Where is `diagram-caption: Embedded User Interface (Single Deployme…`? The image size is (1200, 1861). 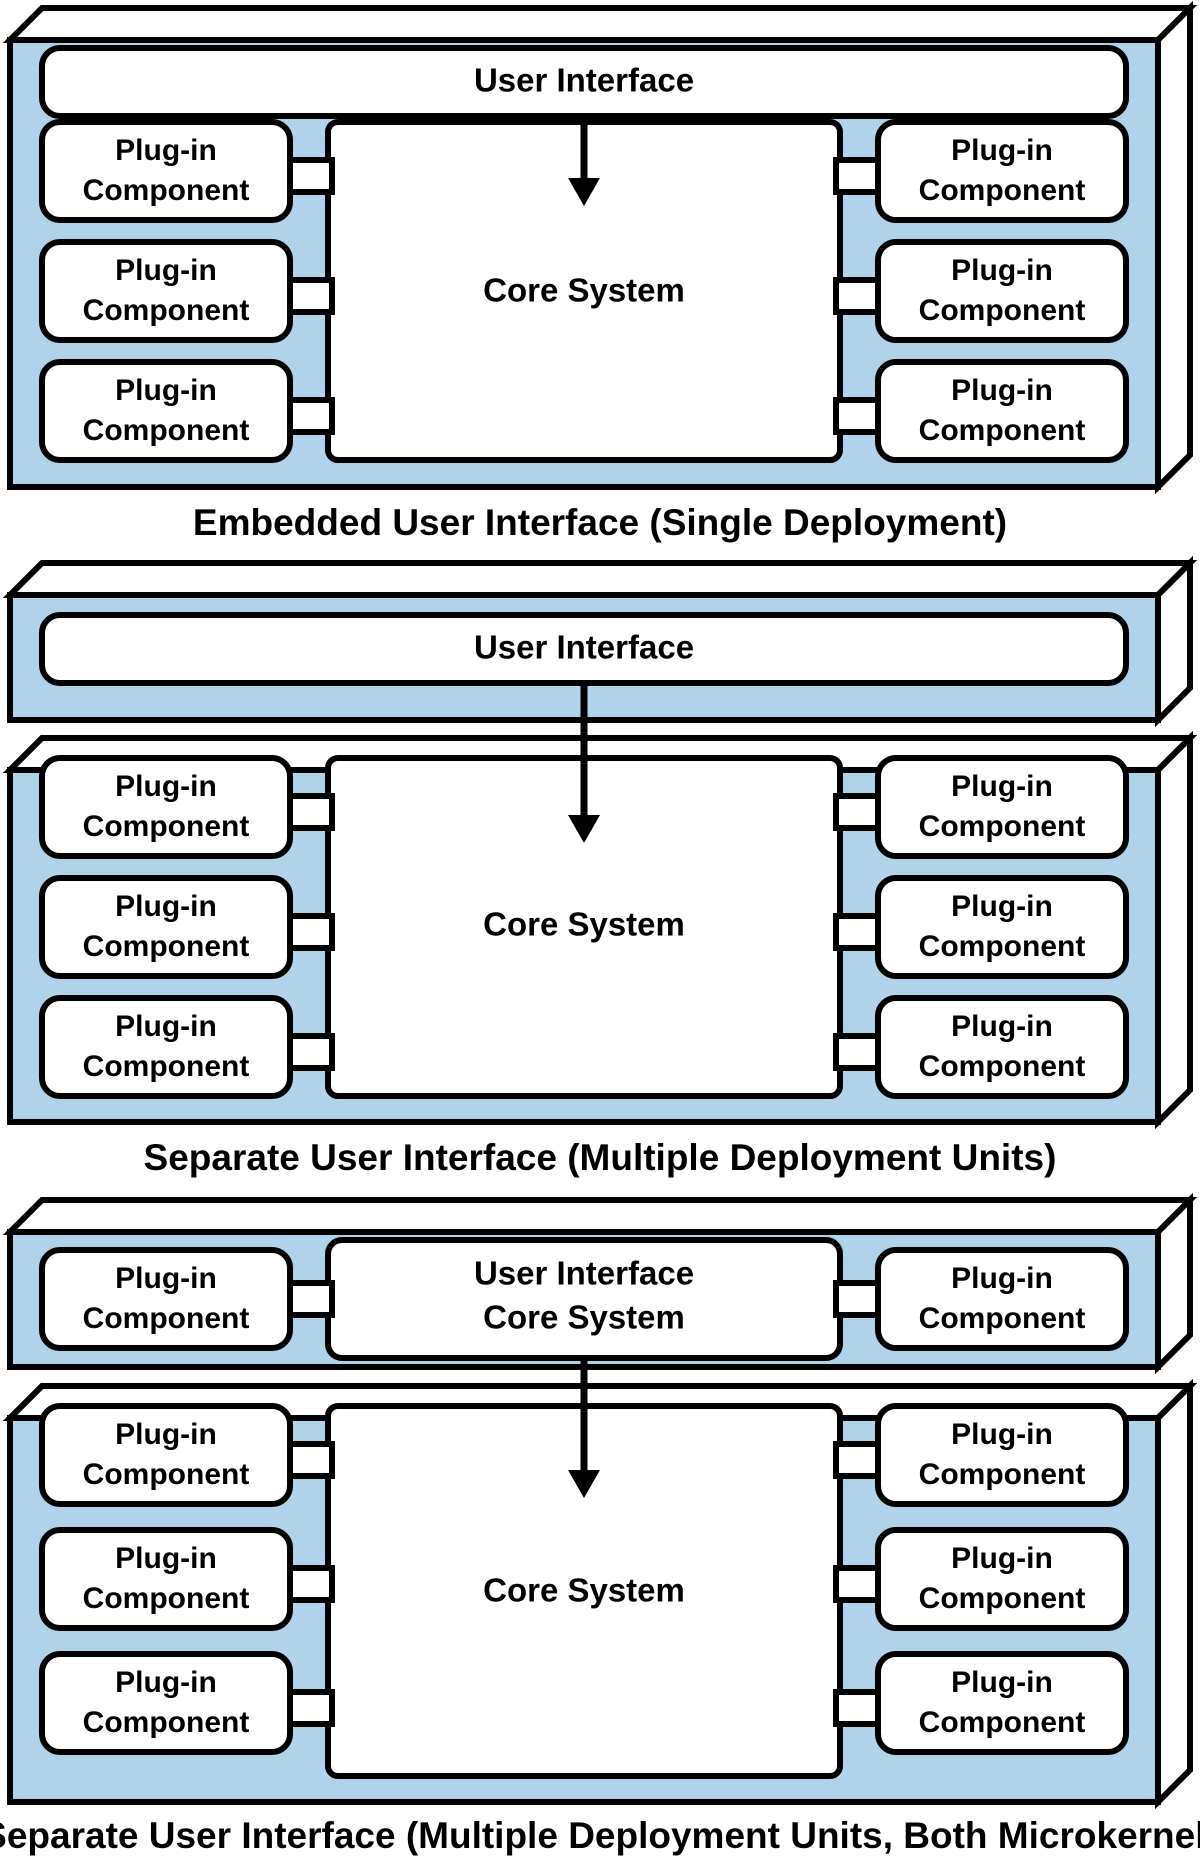
diagram-caption: Embedded User Interface (Single Deployme… is located at coordinates (600, 522).